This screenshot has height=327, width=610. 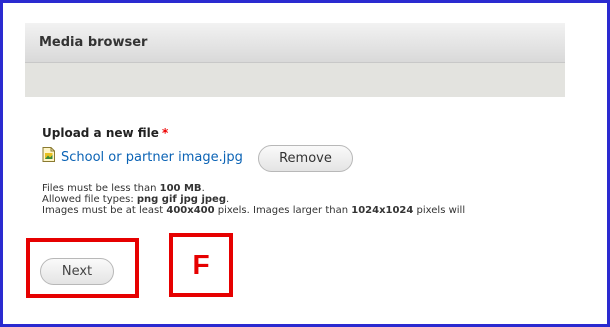 I want to click on help-dims-mid: pixels. Images larger than, so click(x=283, y=210).